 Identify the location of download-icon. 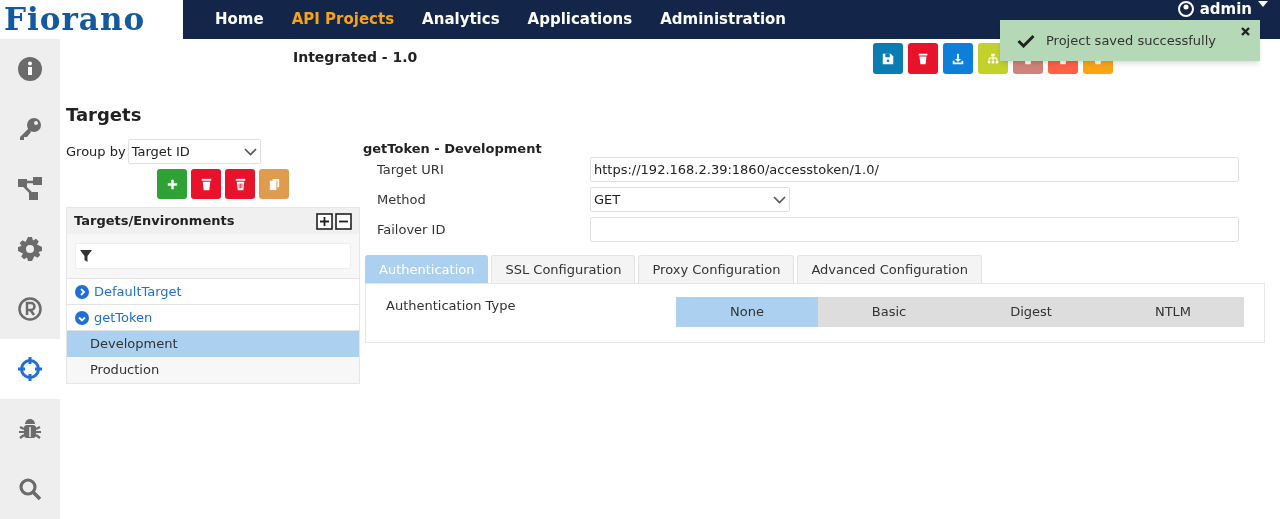
(958, 58).